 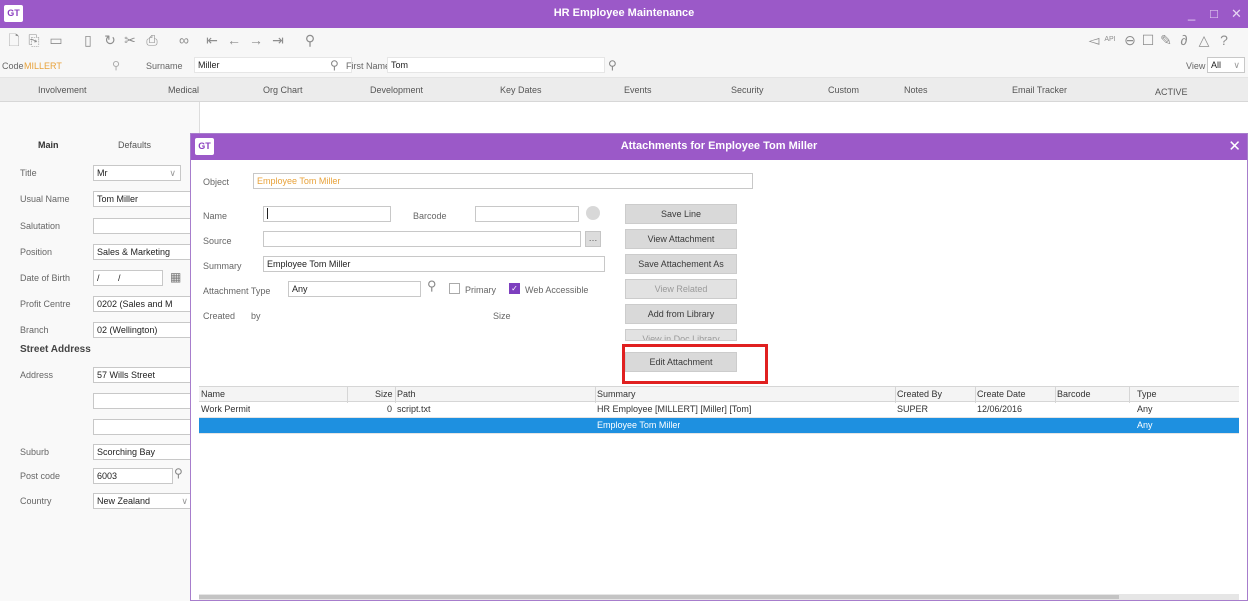 I want to click on tab-security: Security, so click(x=747, y=90).